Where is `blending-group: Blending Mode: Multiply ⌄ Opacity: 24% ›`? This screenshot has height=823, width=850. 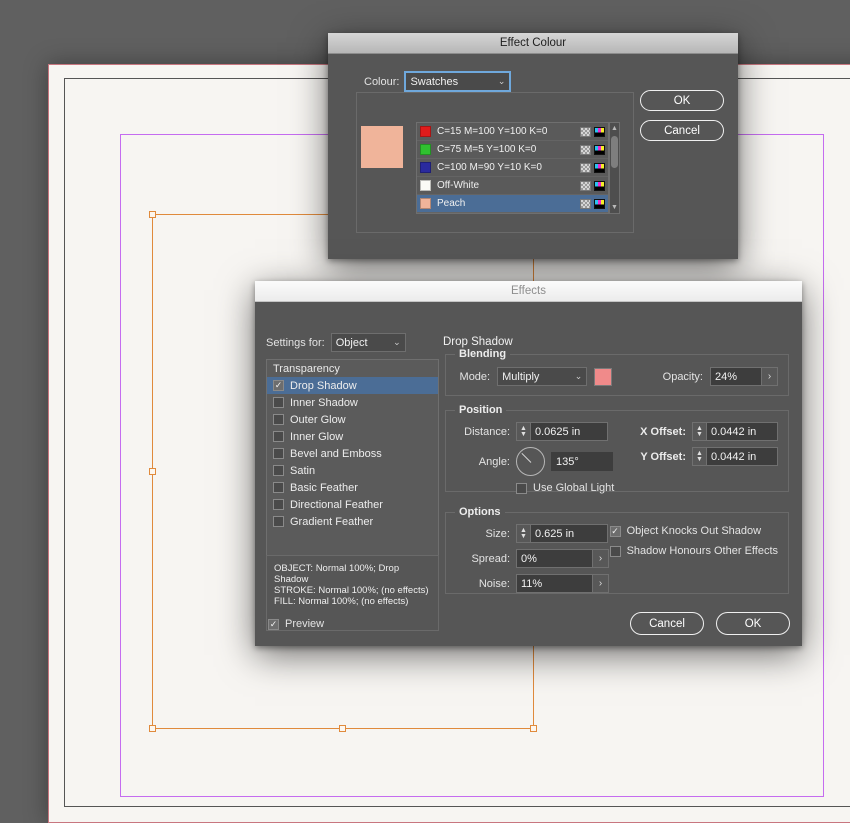 blending-group: Blending Mode: Multiply ⌄ Opacity: 24% › is located at coordinates (617, 372).